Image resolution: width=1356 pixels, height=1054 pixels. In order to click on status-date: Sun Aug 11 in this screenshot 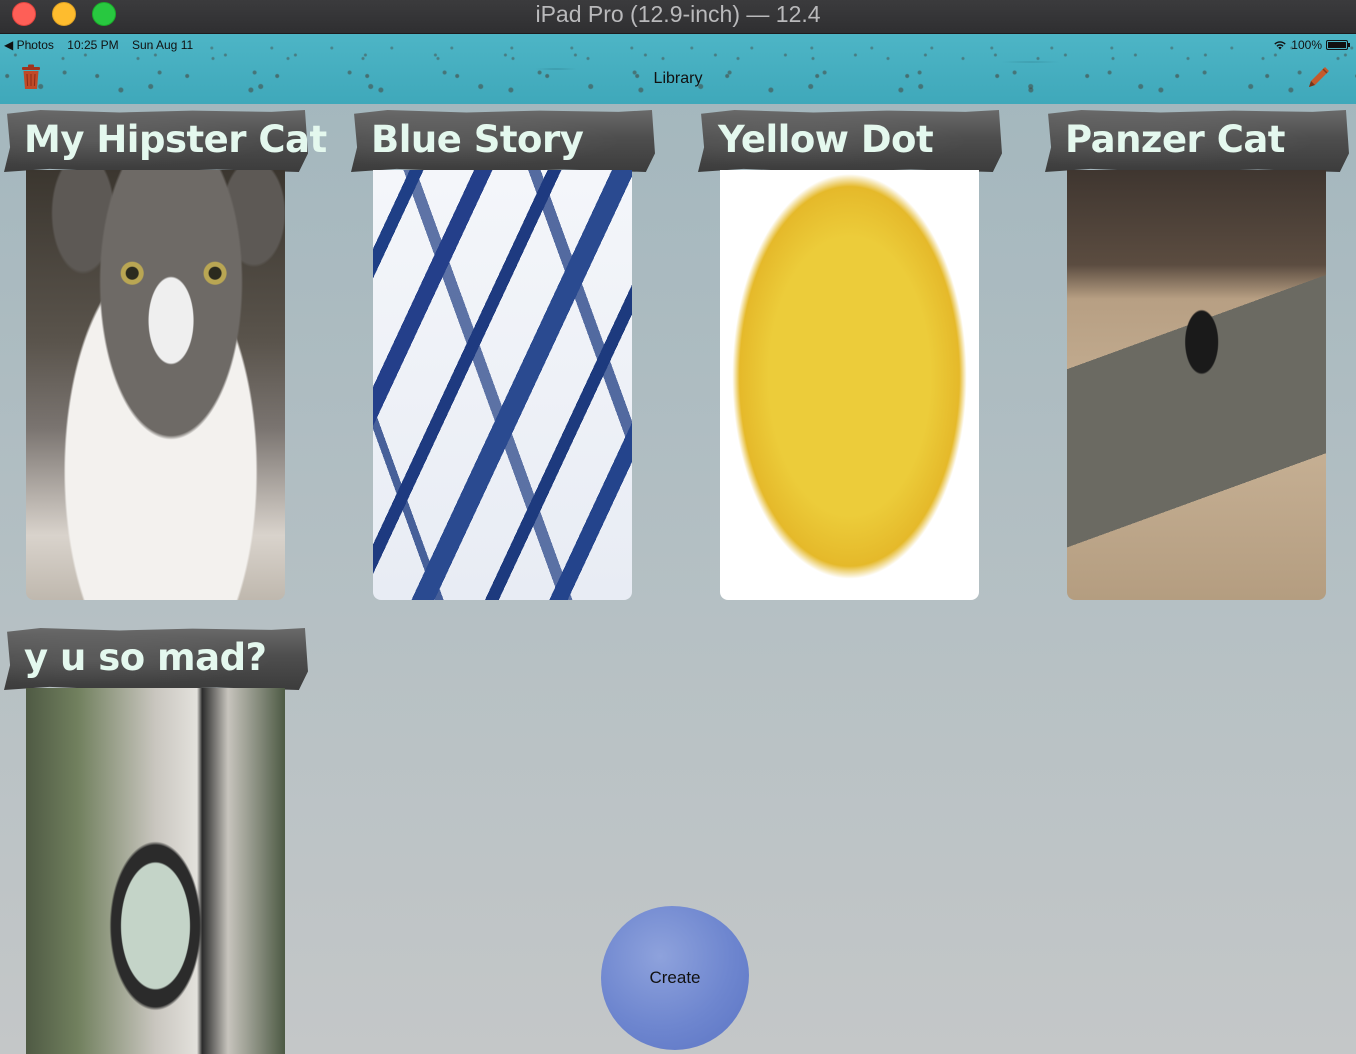, I will do `click(162, 45)`.